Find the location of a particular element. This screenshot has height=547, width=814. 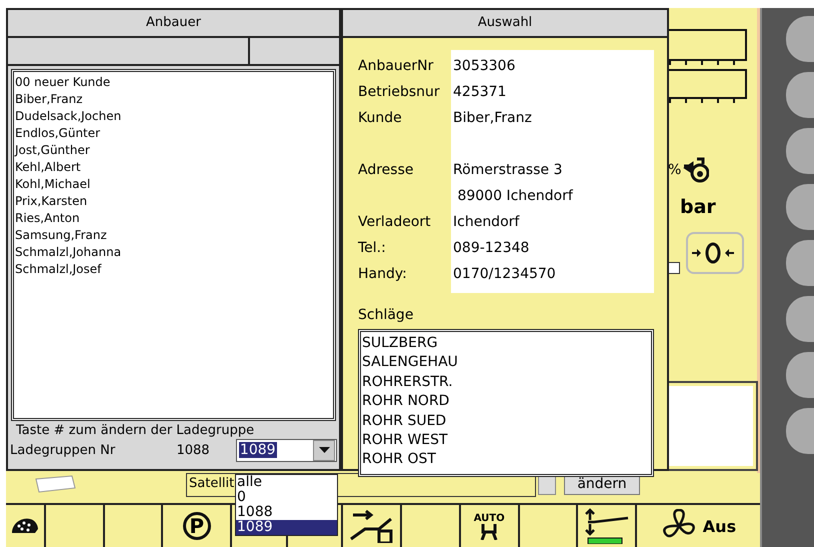

section-label: Schläge is located at coordinates (386, 315).